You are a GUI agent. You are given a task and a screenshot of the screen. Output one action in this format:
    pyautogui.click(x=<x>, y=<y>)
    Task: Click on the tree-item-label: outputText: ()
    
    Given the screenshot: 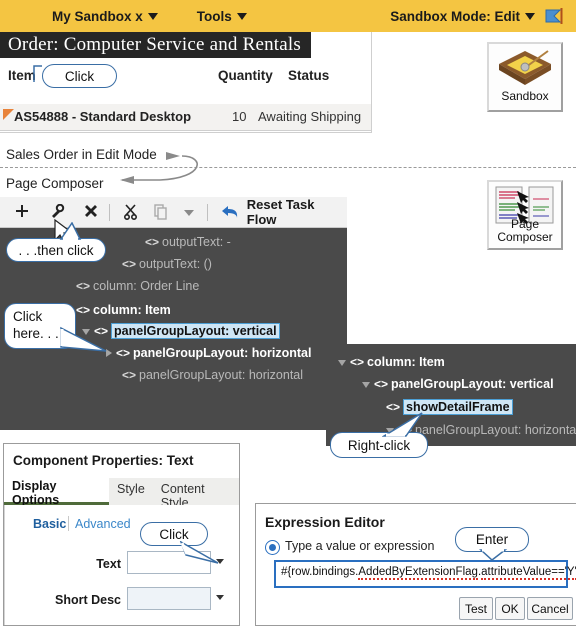 What is the action you would take?
    pyautogui.click(x=175, y=263)
    